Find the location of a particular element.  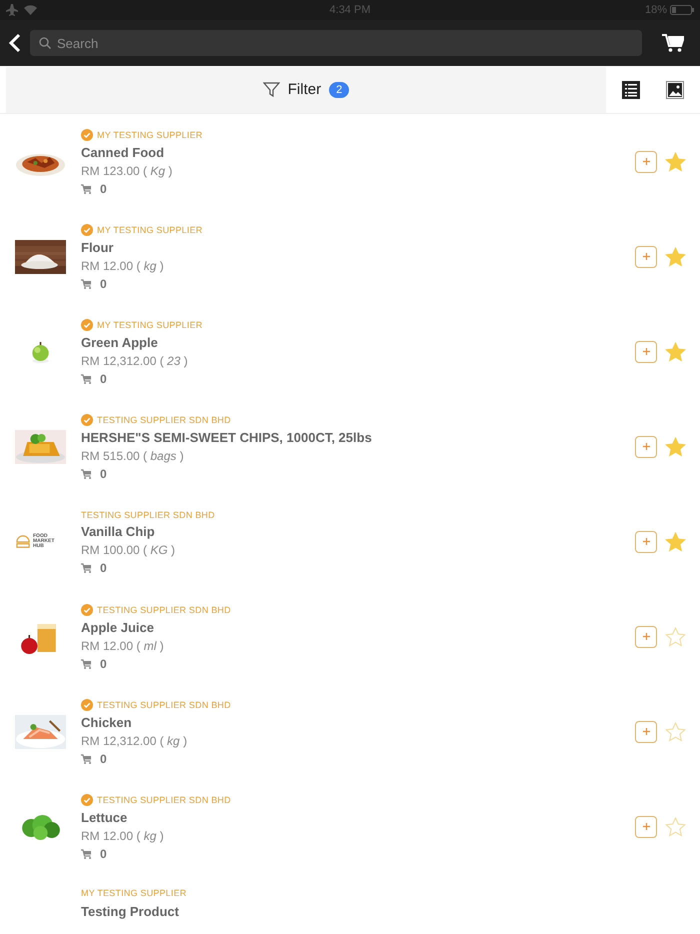

filter-button: Filter is located at coordinates (305, 89).